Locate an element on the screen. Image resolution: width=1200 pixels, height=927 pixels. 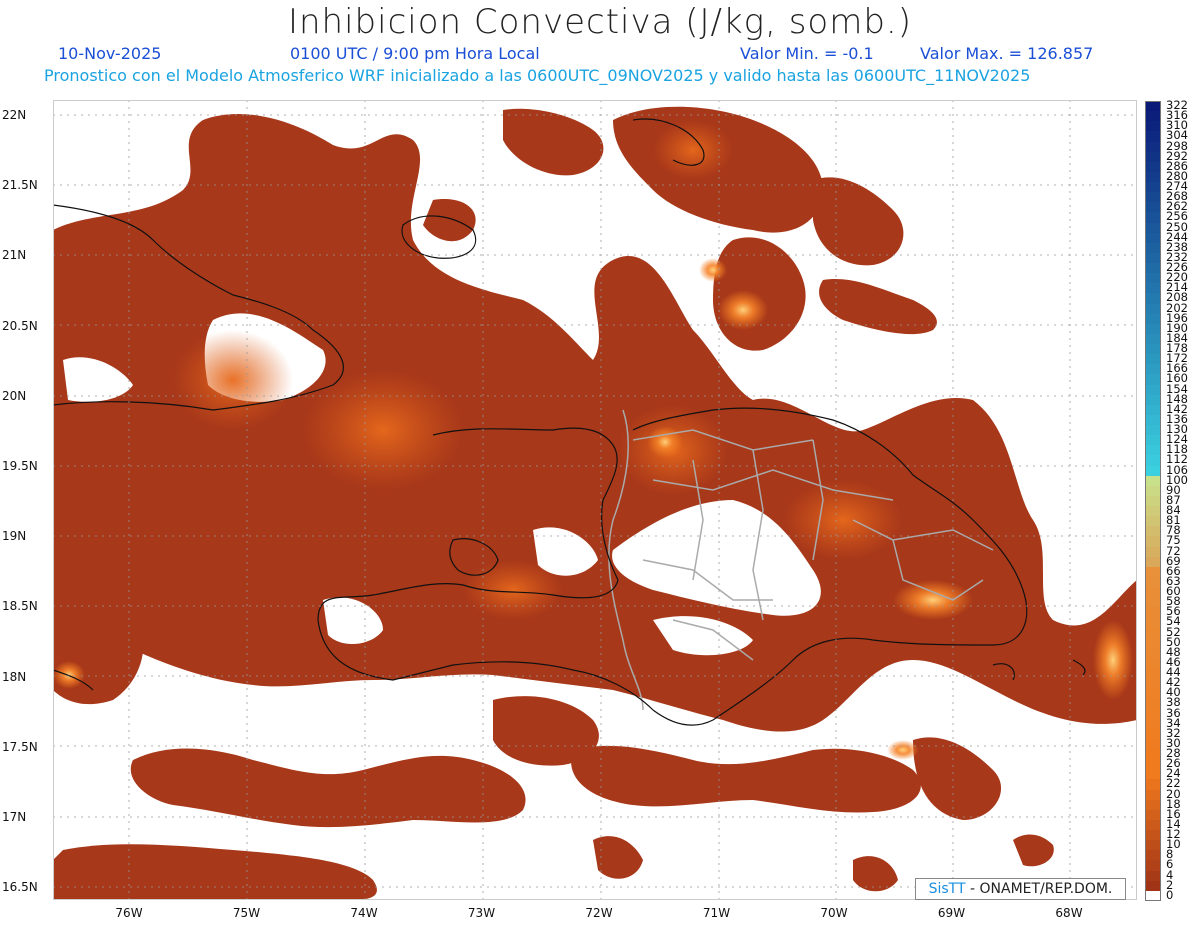
lat-label: 17N is located at coordinates (14, 817).